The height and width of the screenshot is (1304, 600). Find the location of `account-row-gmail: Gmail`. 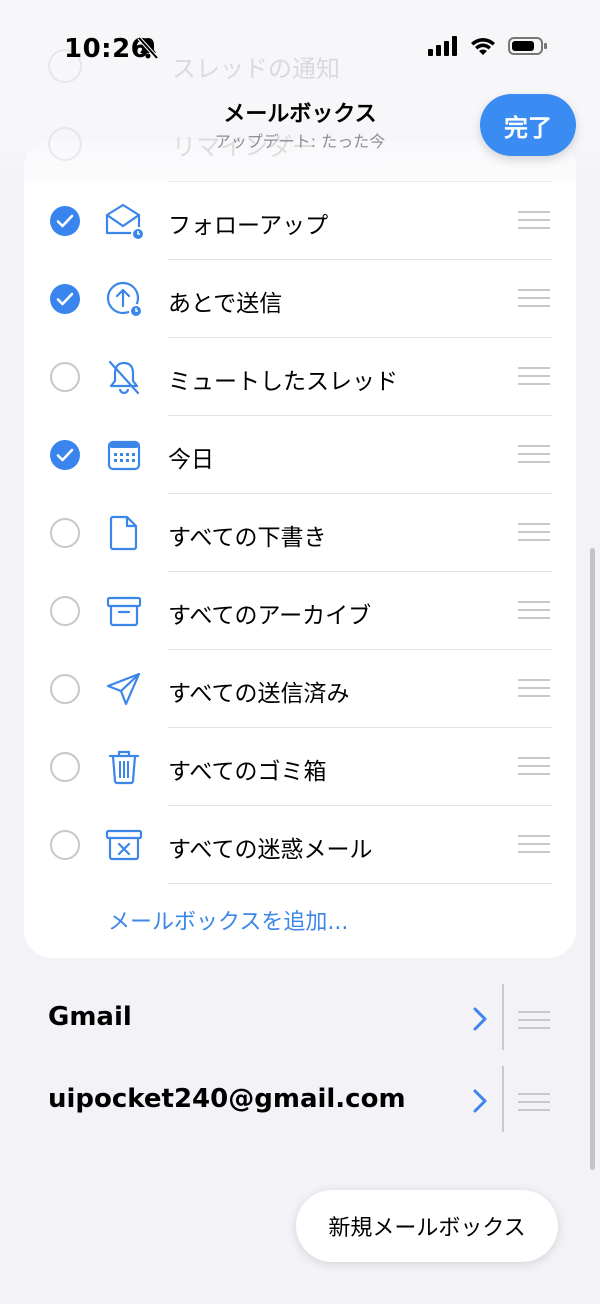

account-row-gmail: Gmail is located at coordinates (300, 1020).